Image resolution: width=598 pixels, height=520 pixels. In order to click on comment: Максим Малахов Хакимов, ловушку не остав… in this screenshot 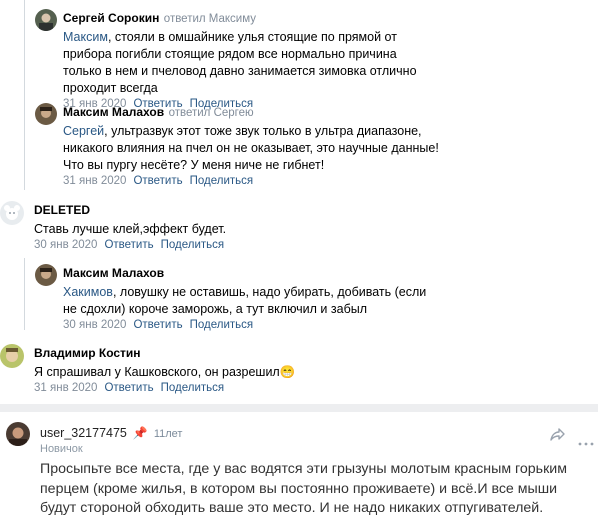, I will do `click(253, 297)`.